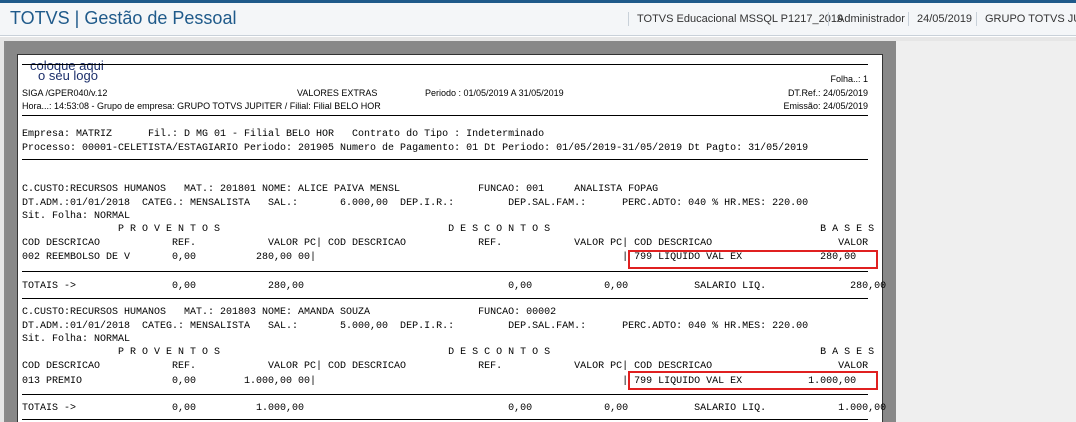  I want to click on program-id: SIGA /GPER040/v.12, so click(65, 93).